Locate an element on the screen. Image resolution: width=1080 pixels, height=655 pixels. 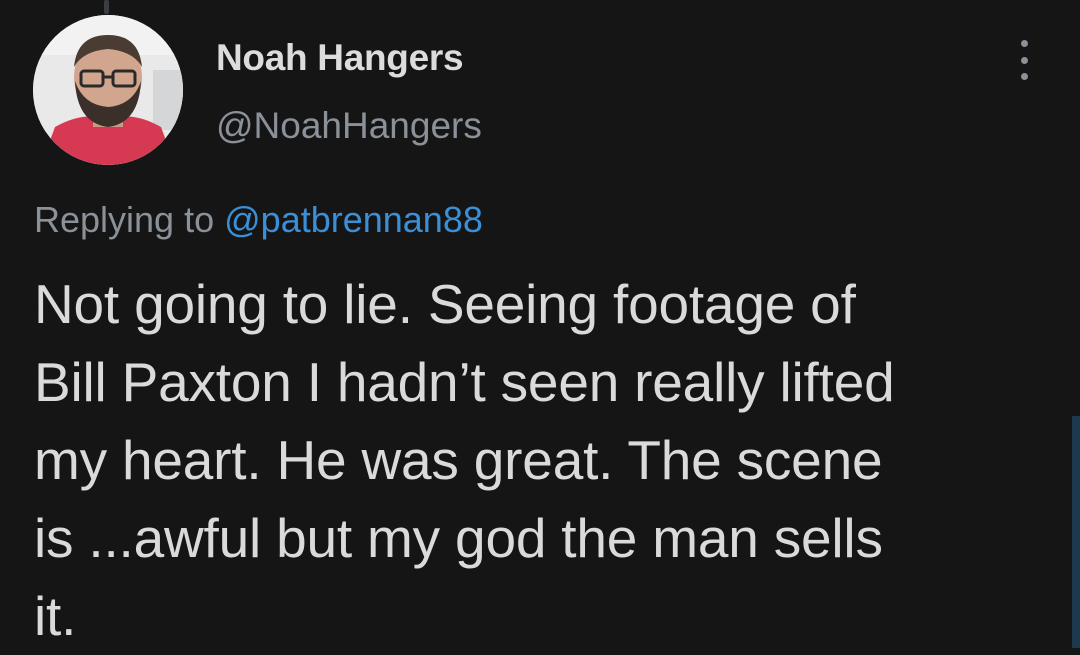
tweet-text-line: Not going to lie. Seeing footage of is located at coordinates (445, 304).